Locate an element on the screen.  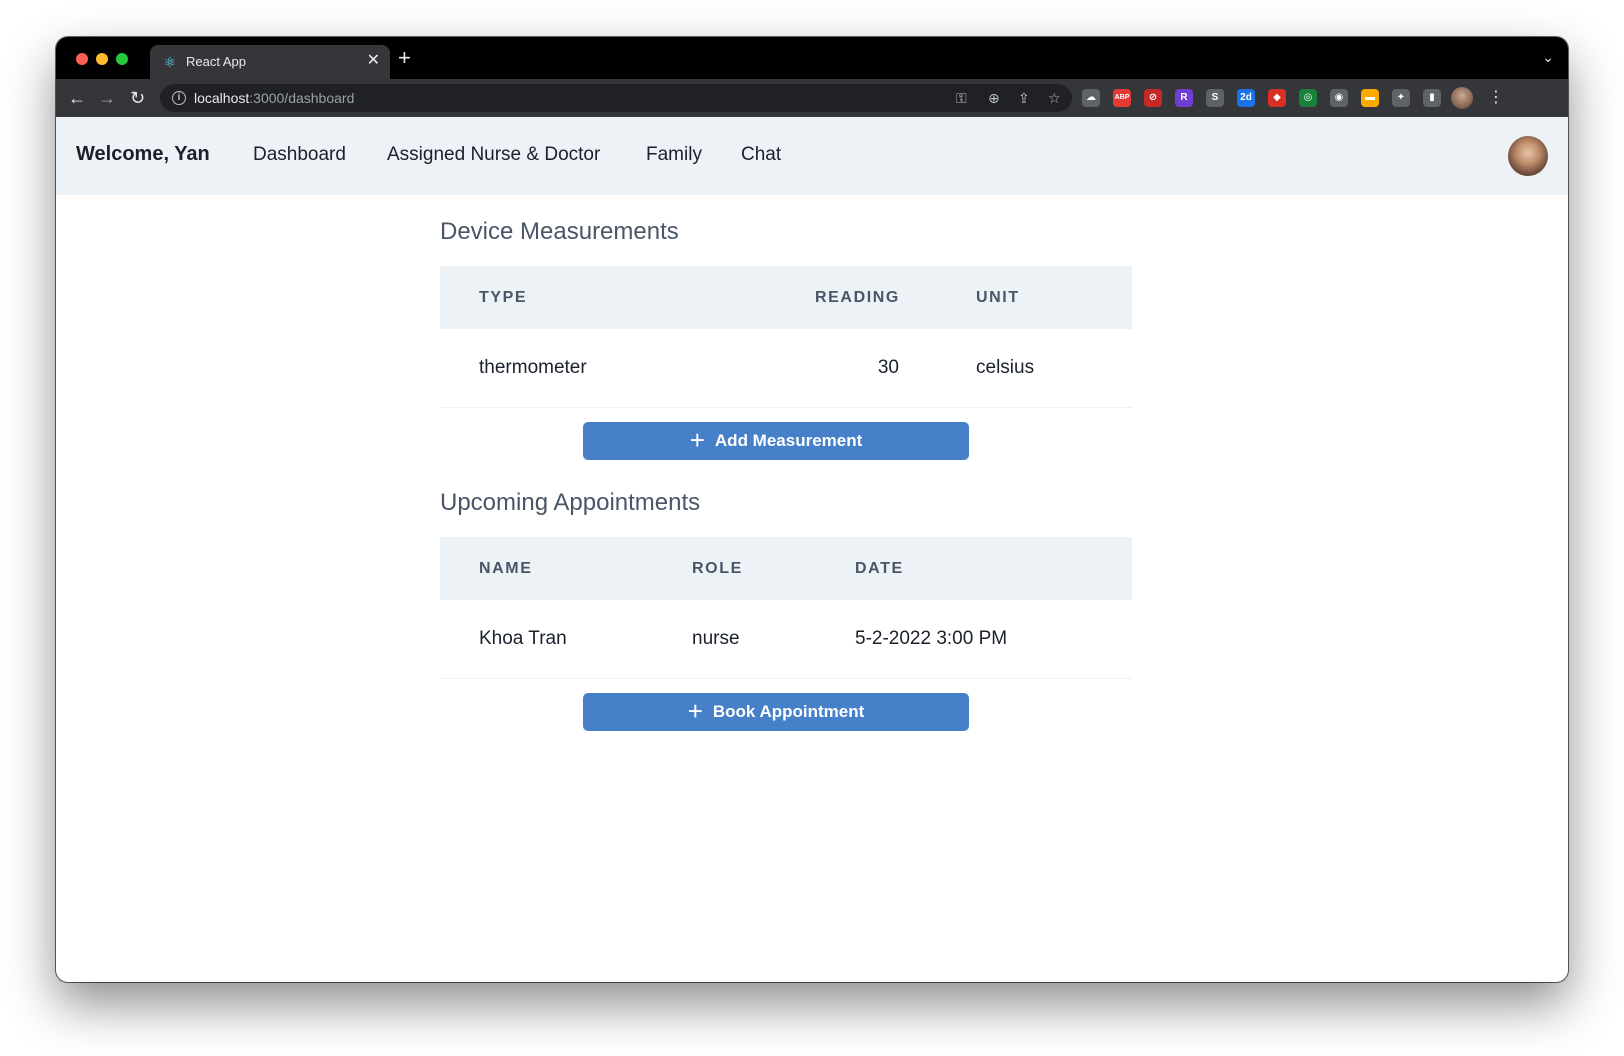
nav-link-dashboard: Dashboard is located at coordinates (299, 155).